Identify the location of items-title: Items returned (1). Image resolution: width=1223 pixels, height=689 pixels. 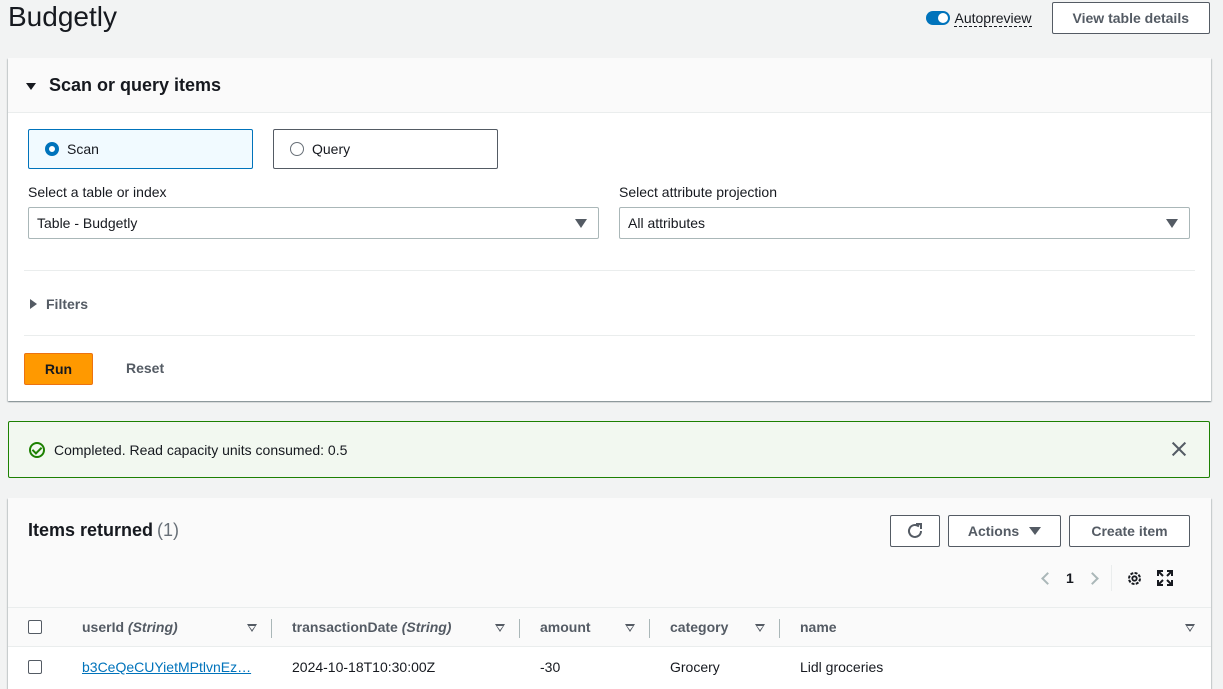
(103, 530).